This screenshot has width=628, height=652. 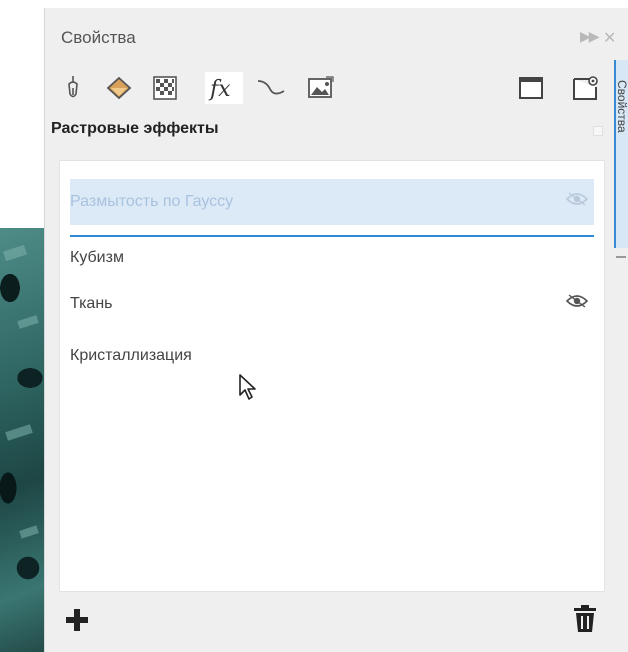 I want to click on effects-footer, so click(x=331, y=621).